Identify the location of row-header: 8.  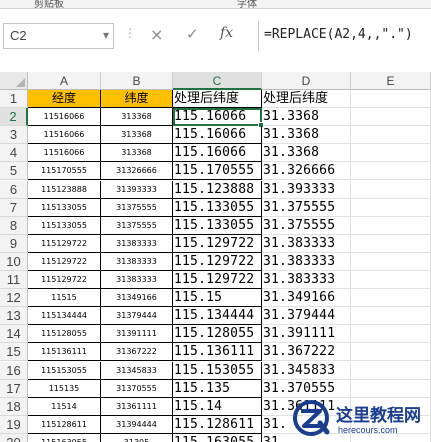
(14, 225).